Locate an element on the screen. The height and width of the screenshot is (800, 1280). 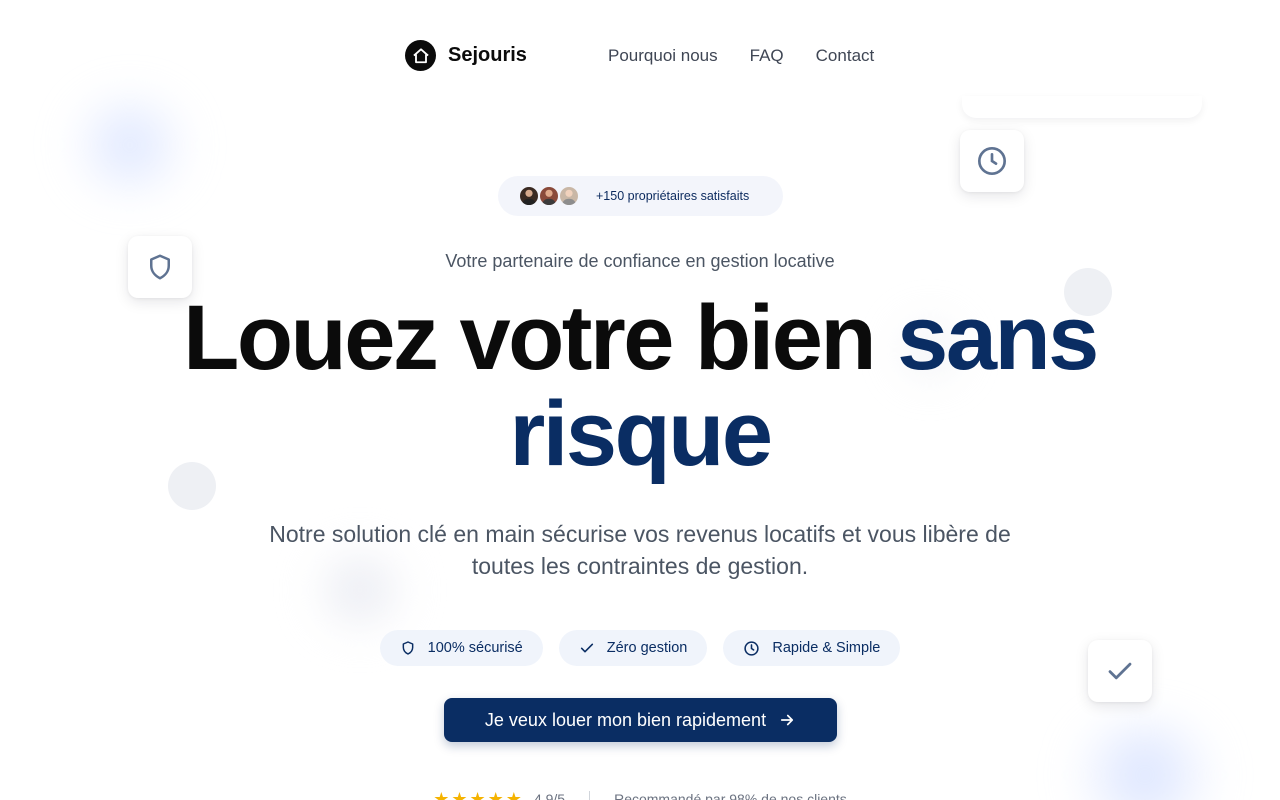
shield-icon is located at coordinates (408, 648).